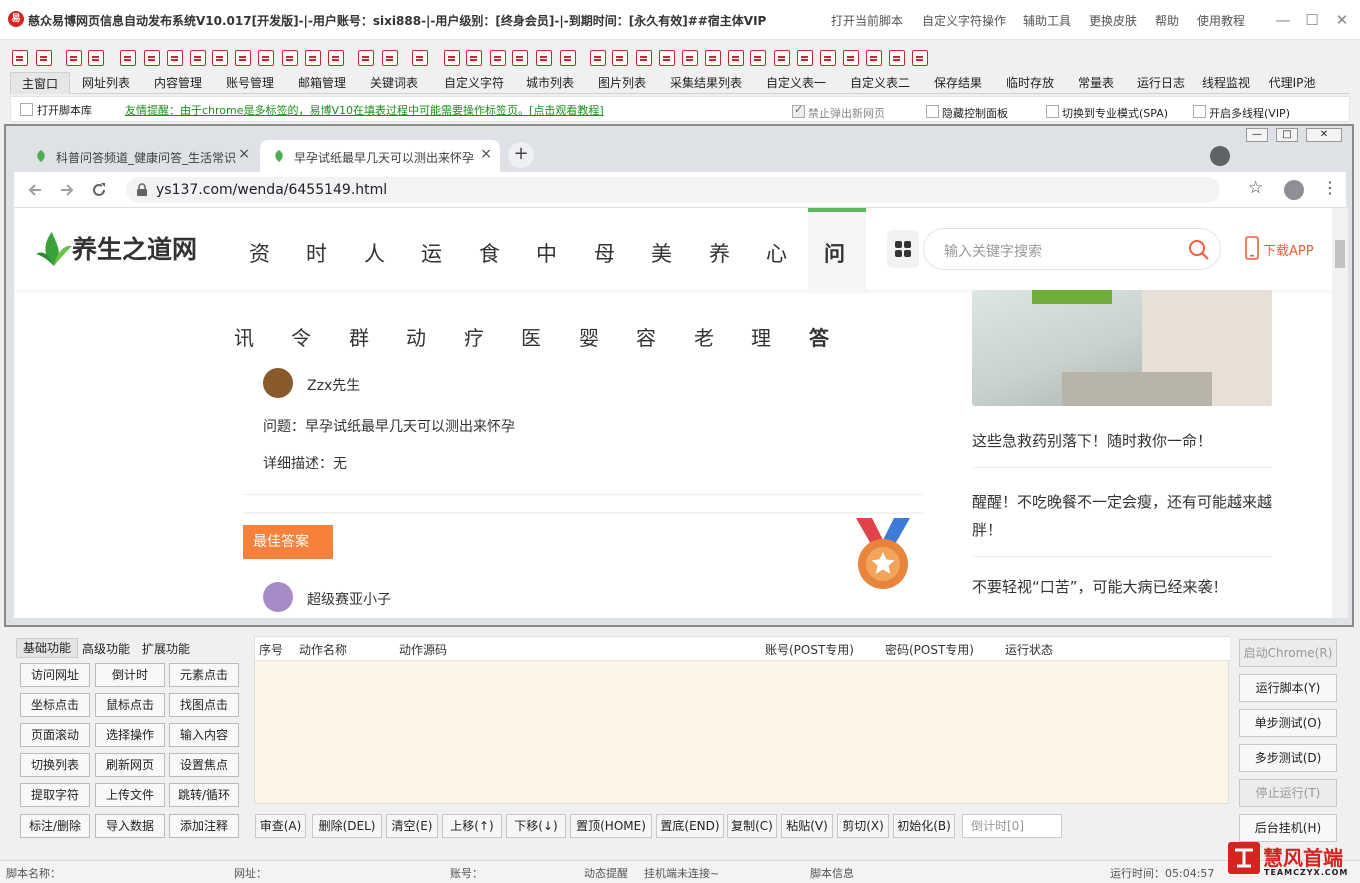  I want to click on side-article-link: 不要轻视“口苦”，可能大病已经来袭！, so click(1122, 586).